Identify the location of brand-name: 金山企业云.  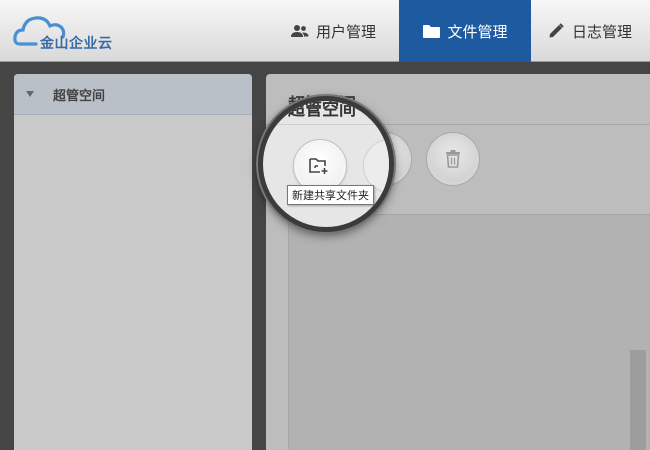
(76, 44).